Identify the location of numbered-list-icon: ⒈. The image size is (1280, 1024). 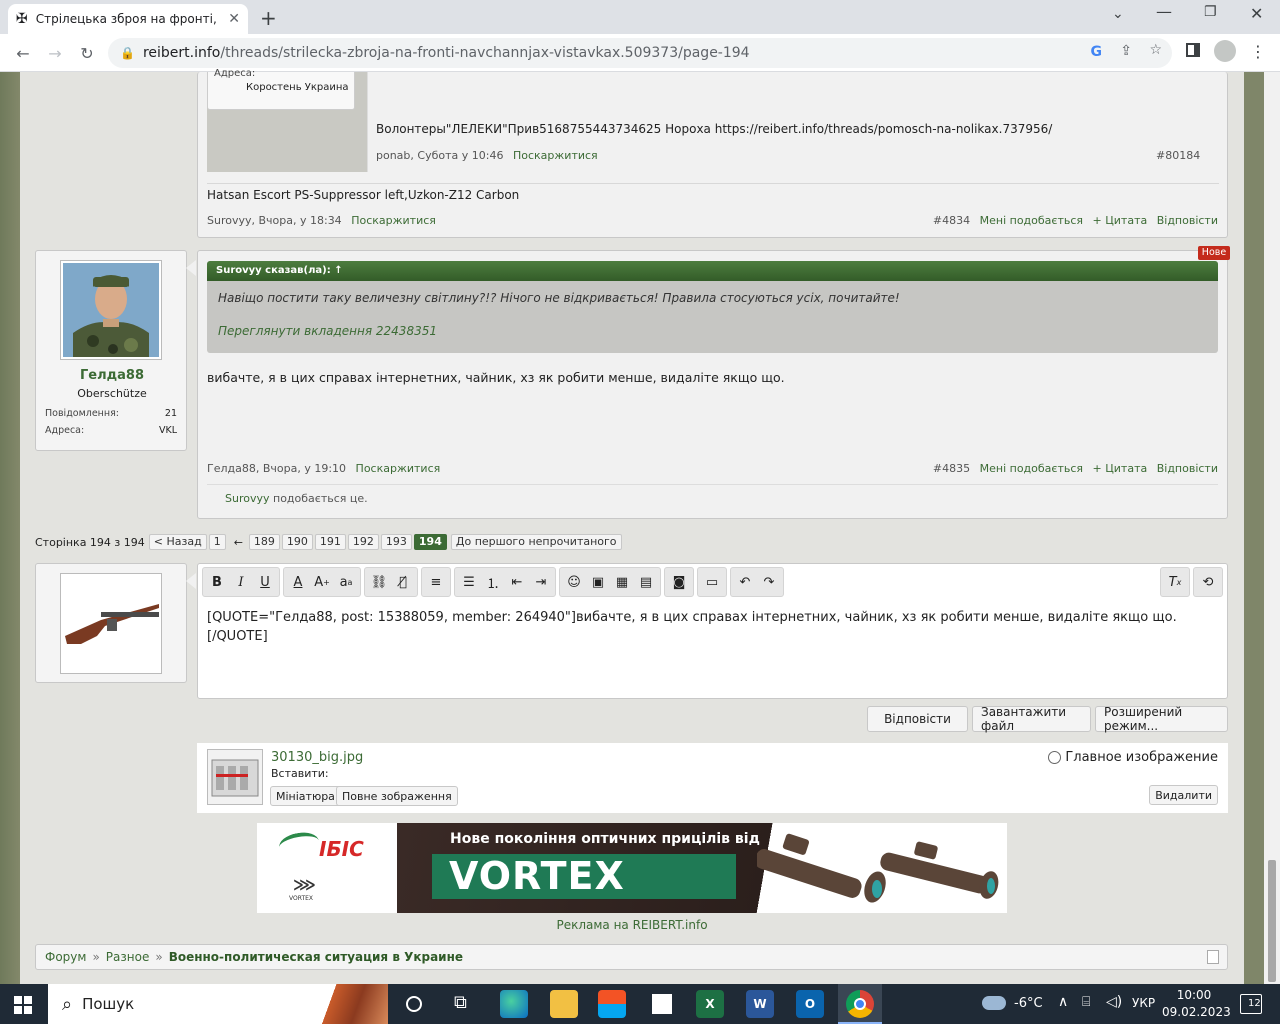
(493, 582).